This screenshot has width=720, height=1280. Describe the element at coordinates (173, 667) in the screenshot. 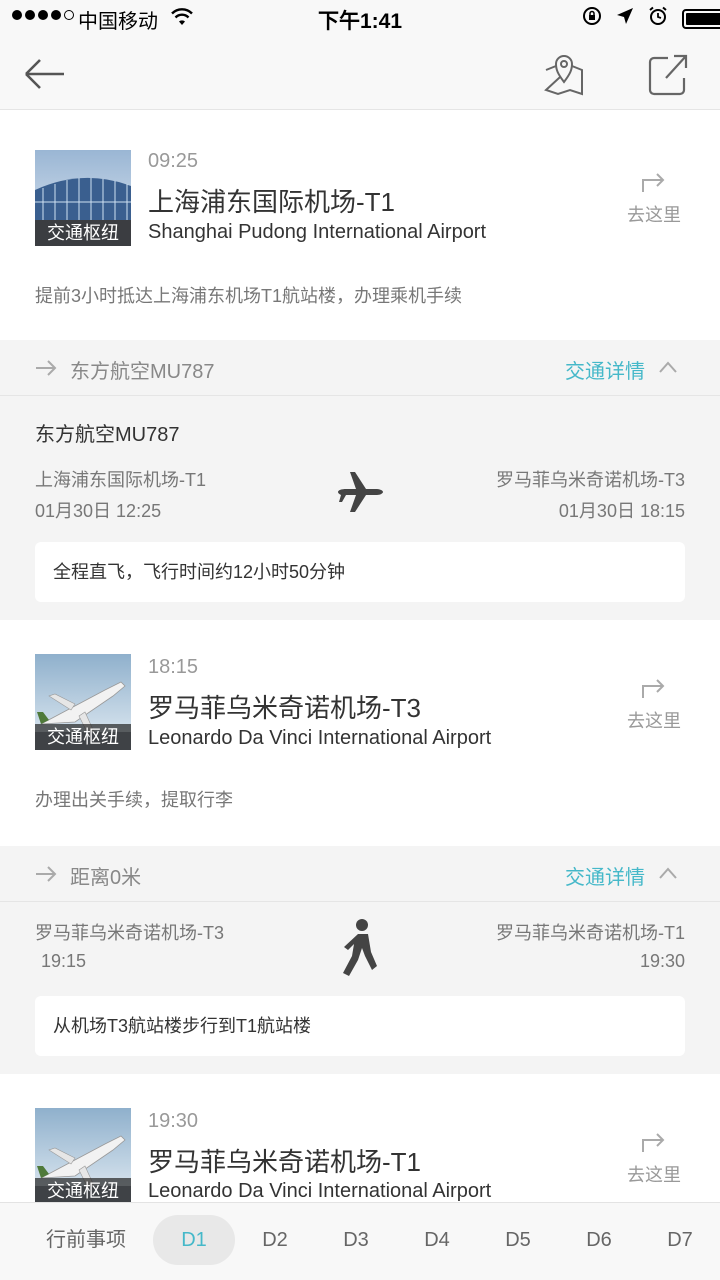

I see `stop-time: 18:15` at that location.